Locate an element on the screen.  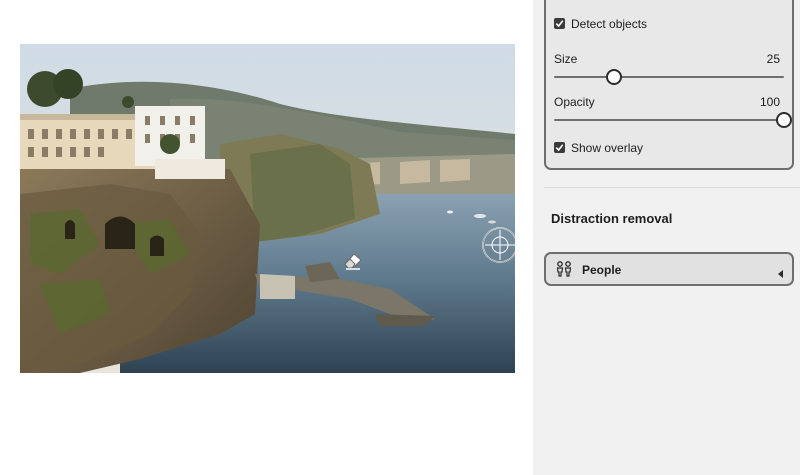
size-value: 25 is located at coordinates (773, 59).